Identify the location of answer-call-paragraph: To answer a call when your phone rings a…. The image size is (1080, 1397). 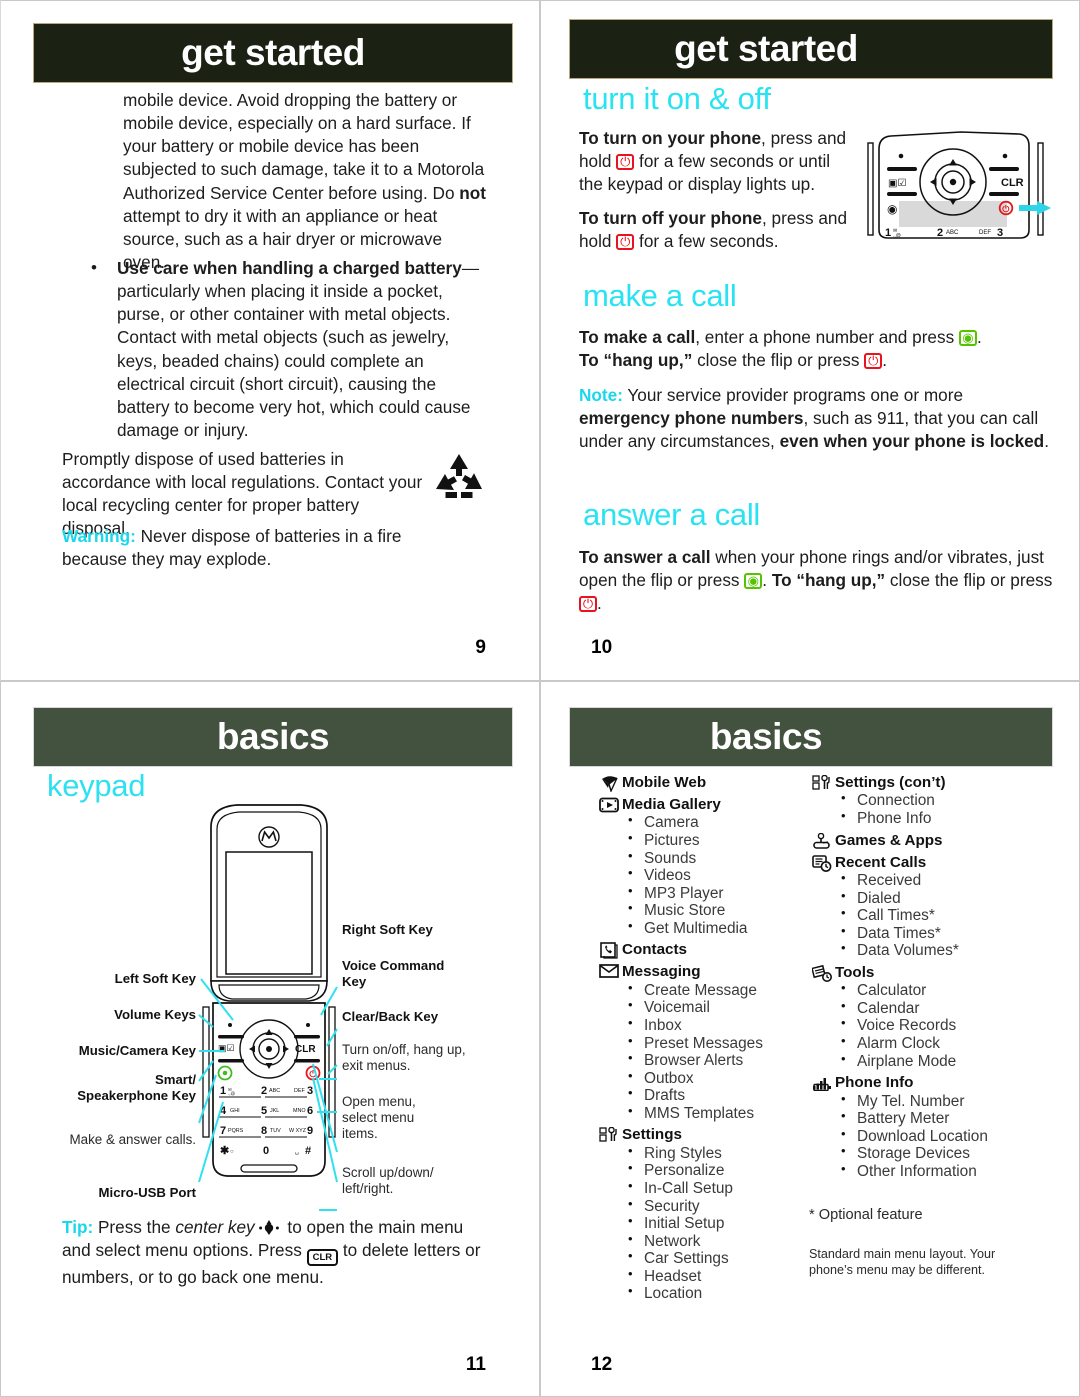
(818, 580).